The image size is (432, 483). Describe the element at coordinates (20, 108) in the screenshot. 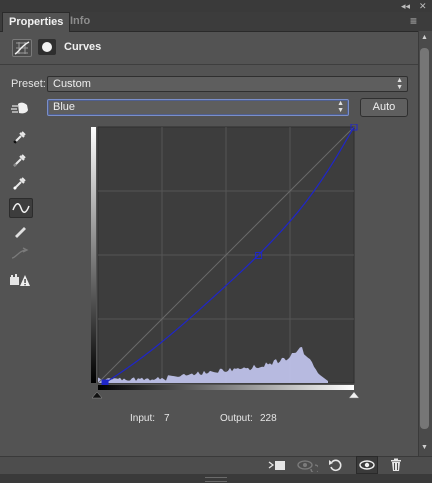

I see `on-image-adjust-hand-icon` at that location.